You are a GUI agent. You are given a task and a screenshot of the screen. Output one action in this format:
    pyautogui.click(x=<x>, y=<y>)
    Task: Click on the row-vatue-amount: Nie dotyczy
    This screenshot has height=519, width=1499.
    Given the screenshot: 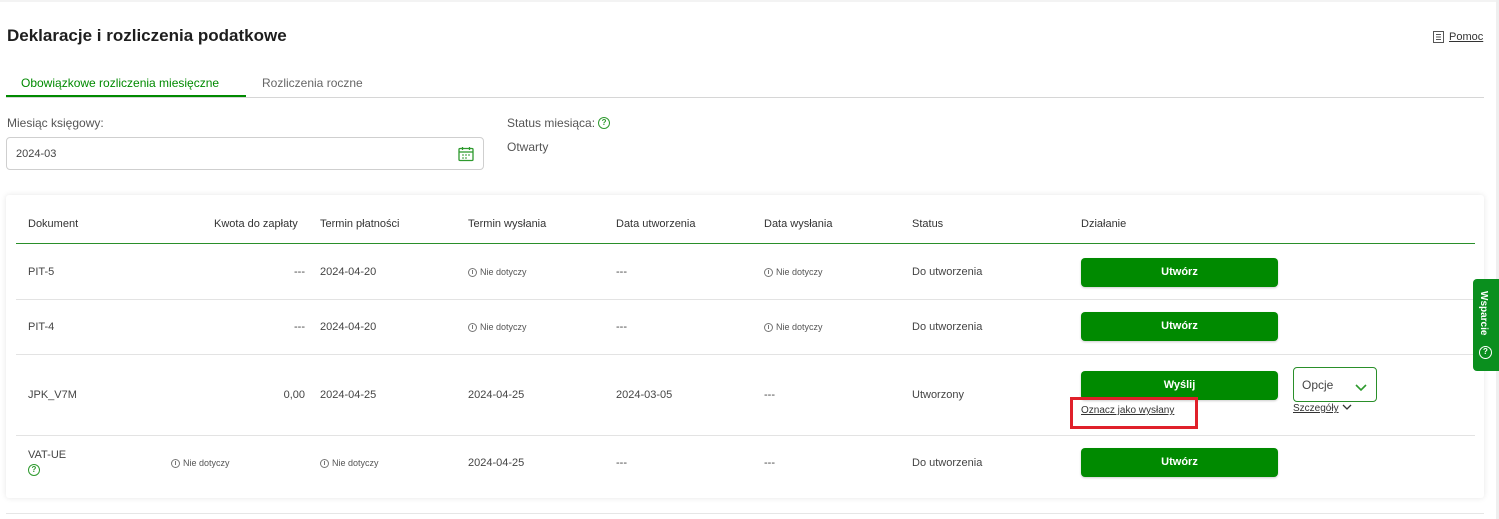 What is the action you would take?
    pyautogui.click(x=200, y=463)
    